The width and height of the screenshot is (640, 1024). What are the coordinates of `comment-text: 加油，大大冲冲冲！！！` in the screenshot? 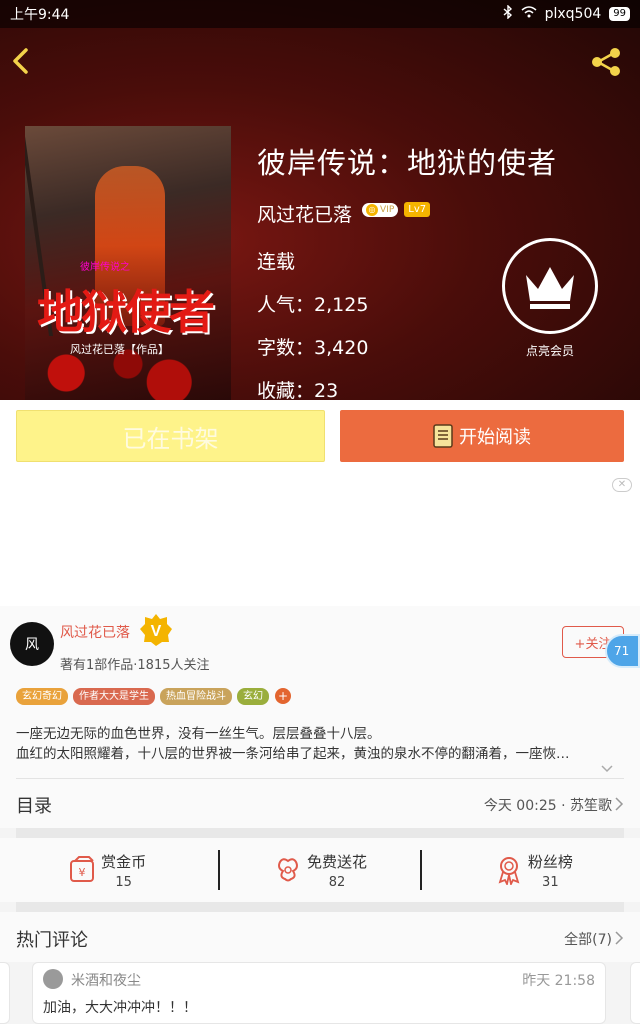 It's located at (120, 1008).